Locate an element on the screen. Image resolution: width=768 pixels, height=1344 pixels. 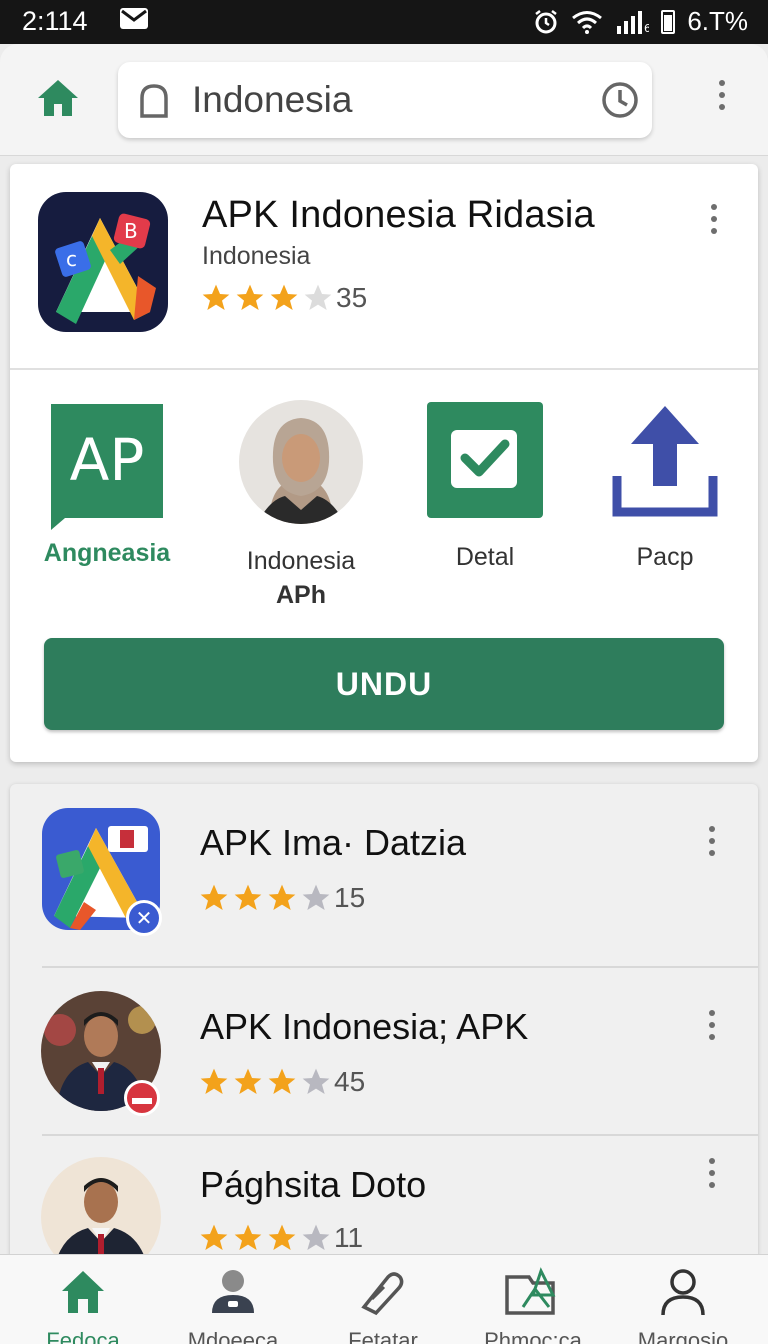
nav-edit: Fetatar is located at coordinates (383, 1305).